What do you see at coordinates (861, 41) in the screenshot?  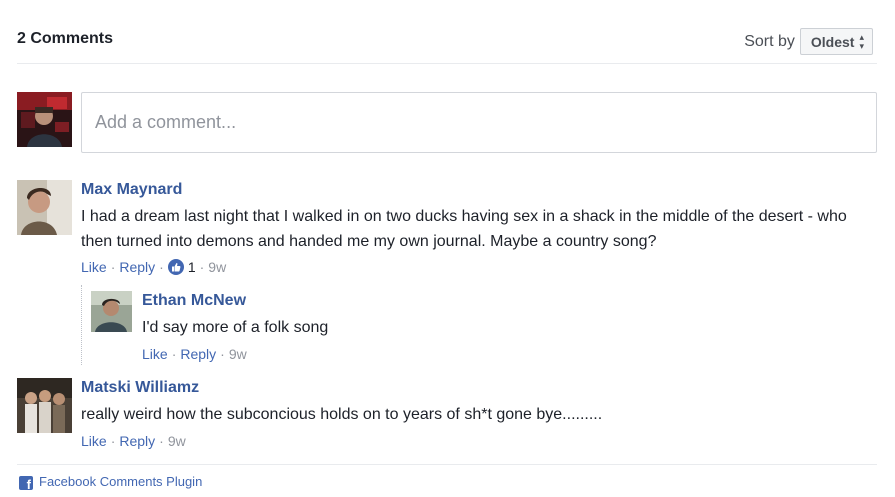 I see `sort-caret-icon: ▴ ▾` at bounding box center [861, 41].